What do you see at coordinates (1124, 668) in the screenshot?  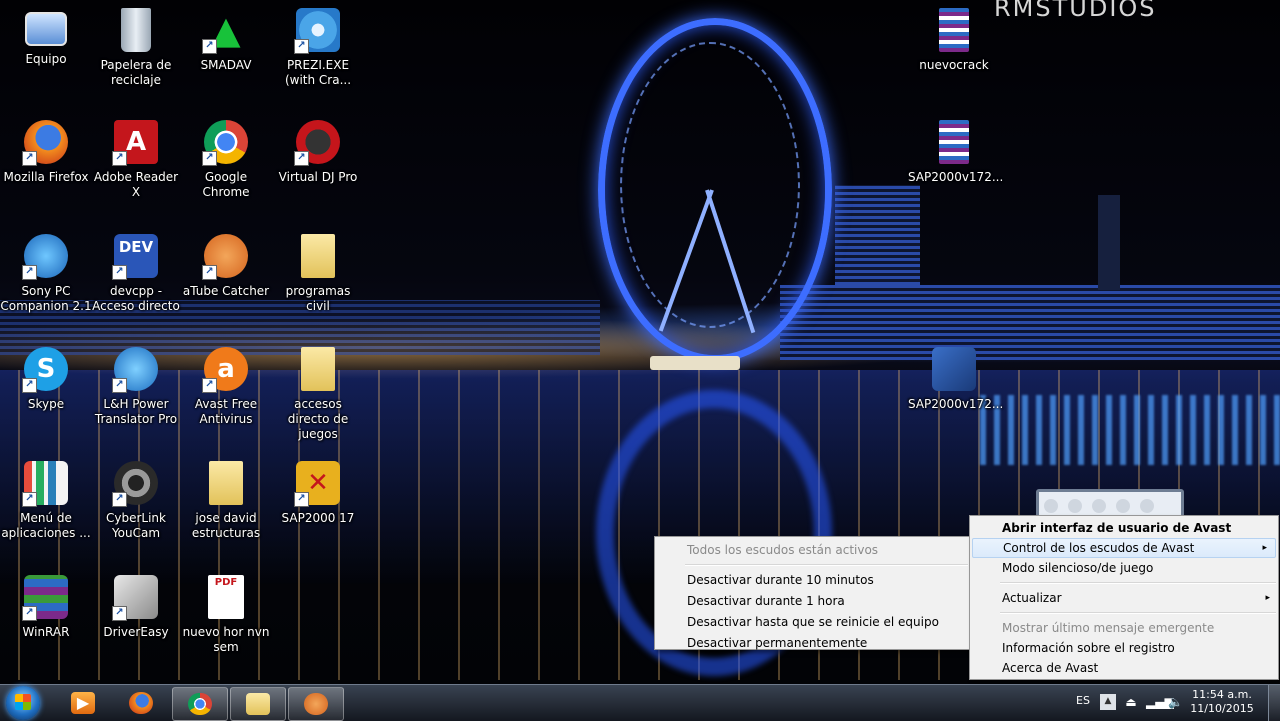 I see `menu-item-about-avast: Acerca de Avast` at bounding box center [1124, 668].